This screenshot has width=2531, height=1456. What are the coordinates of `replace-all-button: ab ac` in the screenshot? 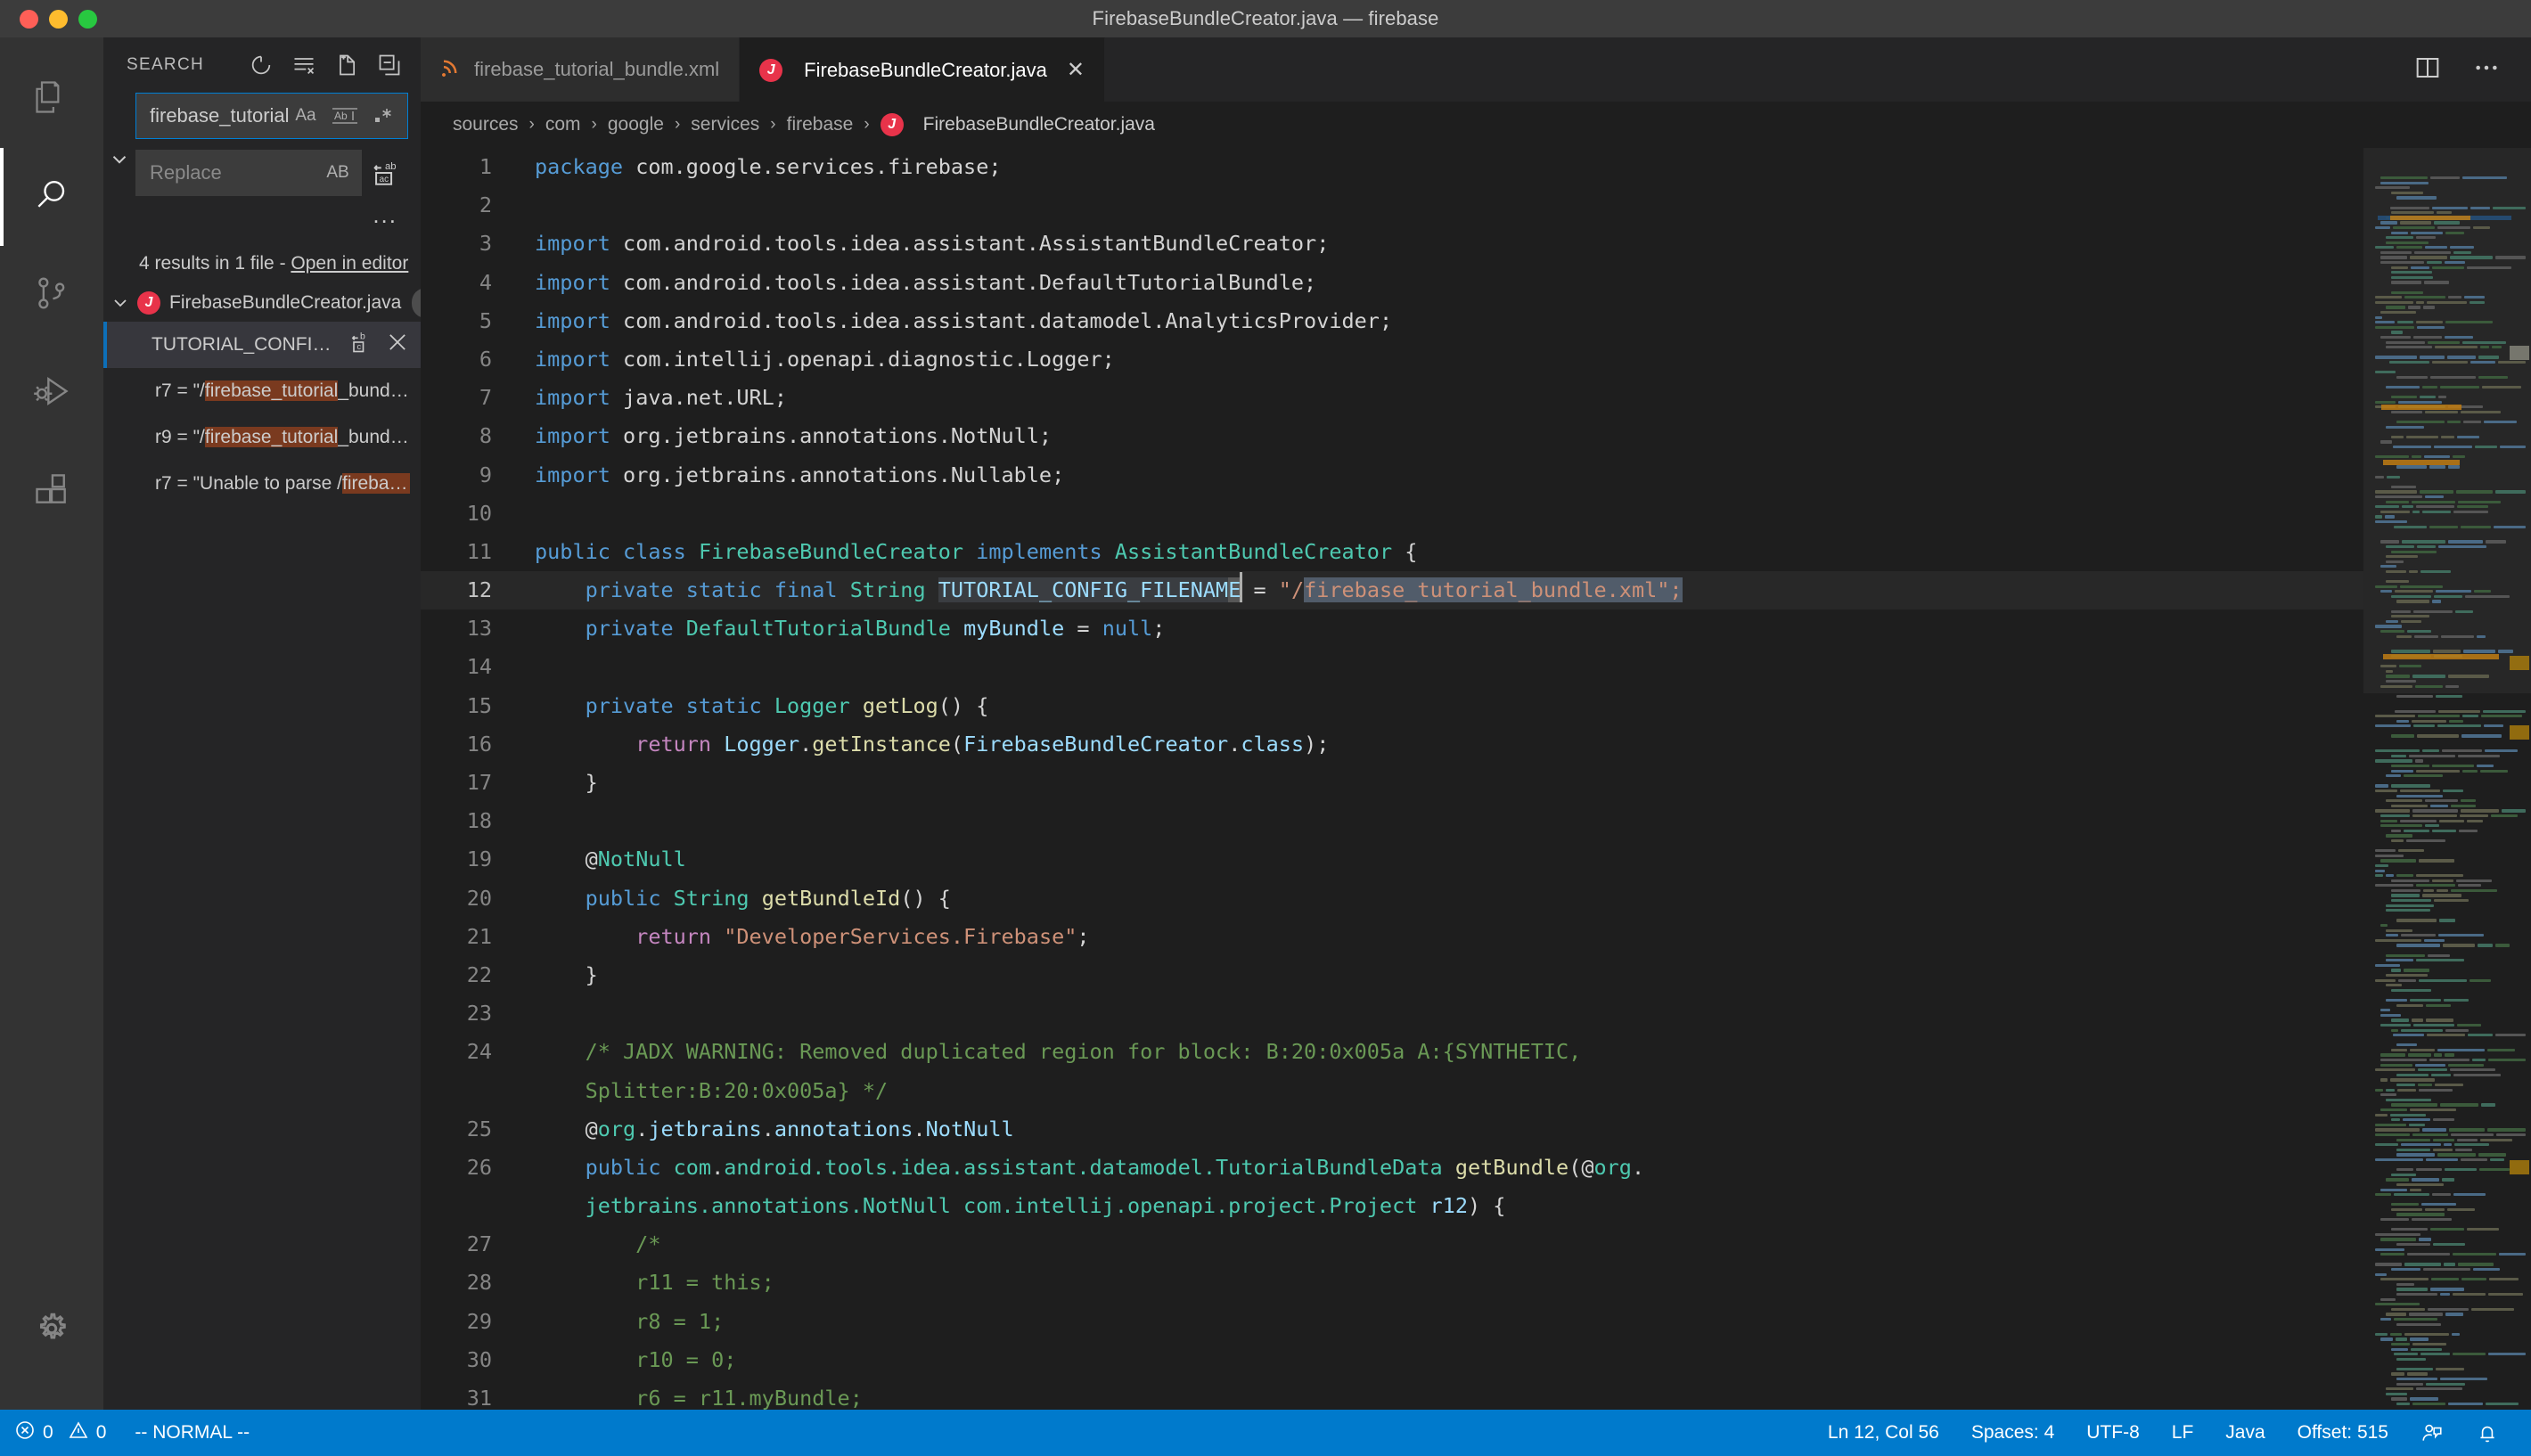 It's located at (385, 173).